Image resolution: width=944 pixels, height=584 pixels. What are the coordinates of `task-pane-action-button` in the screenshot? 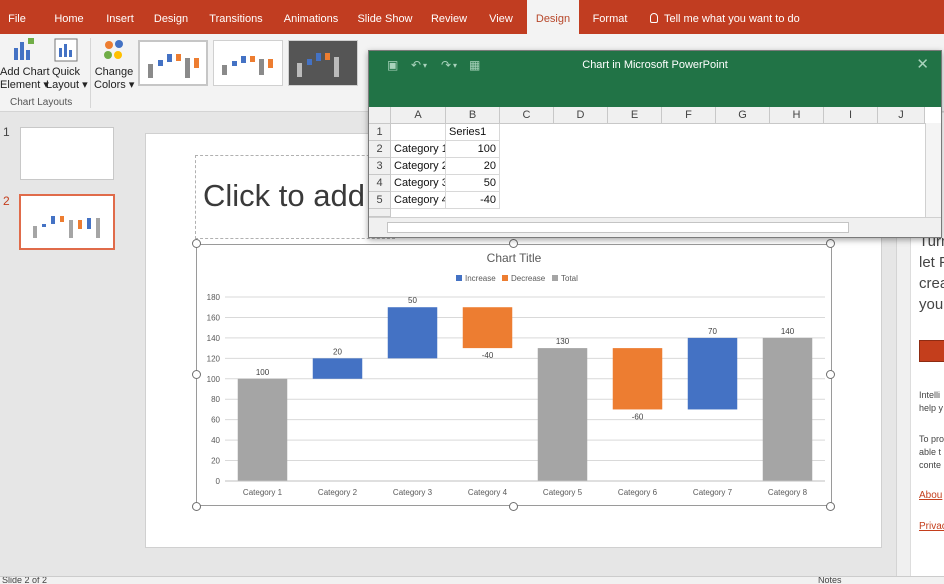 It's located at (931, 351).